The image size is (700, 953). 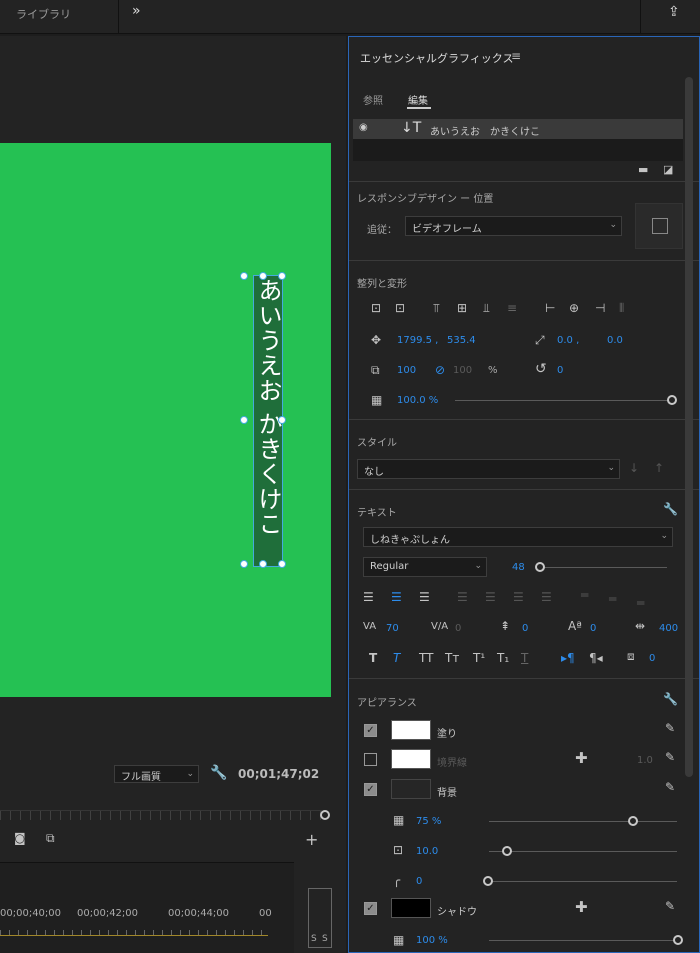 I want to click on stroke-width-value: 1.0, so click(x=645, y=760).